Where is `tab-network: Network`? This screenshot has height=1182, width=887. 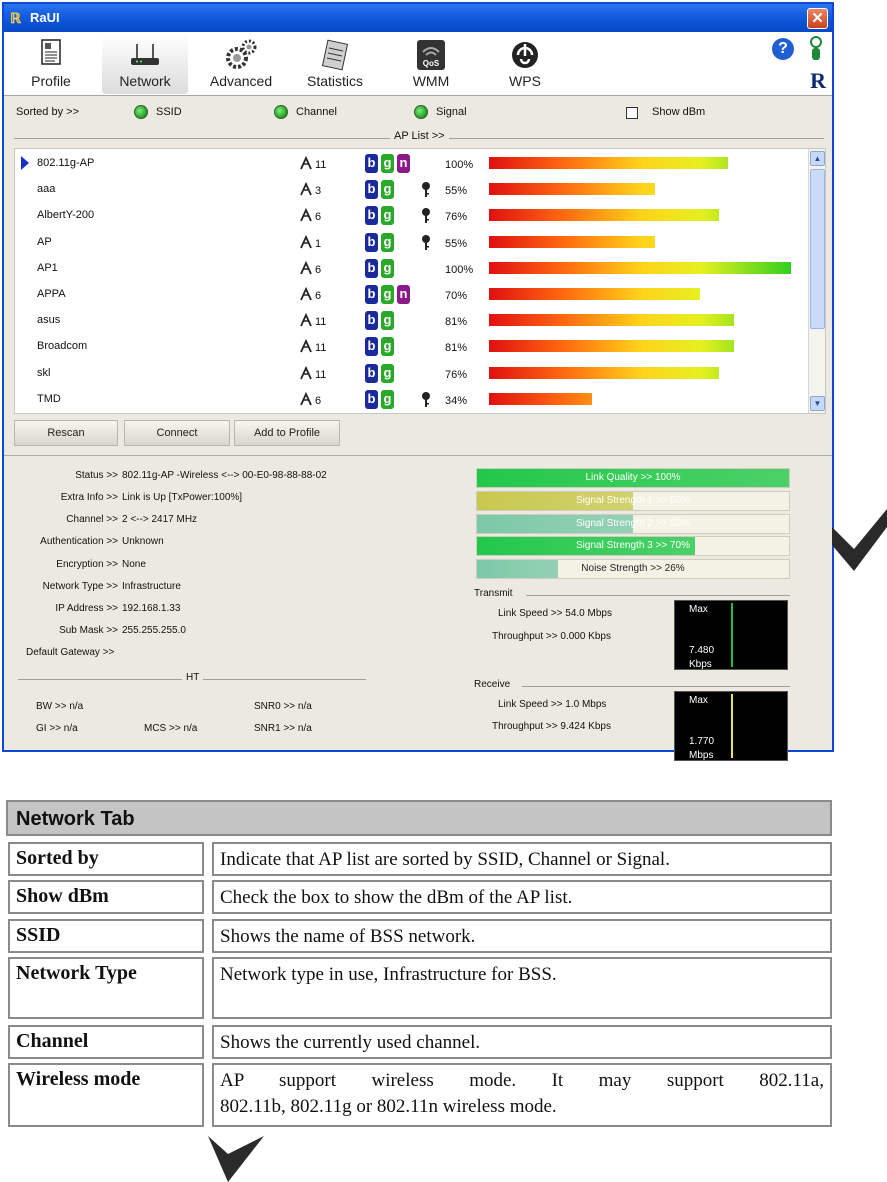 tab-network: Network is located at coordinates (145, 64).